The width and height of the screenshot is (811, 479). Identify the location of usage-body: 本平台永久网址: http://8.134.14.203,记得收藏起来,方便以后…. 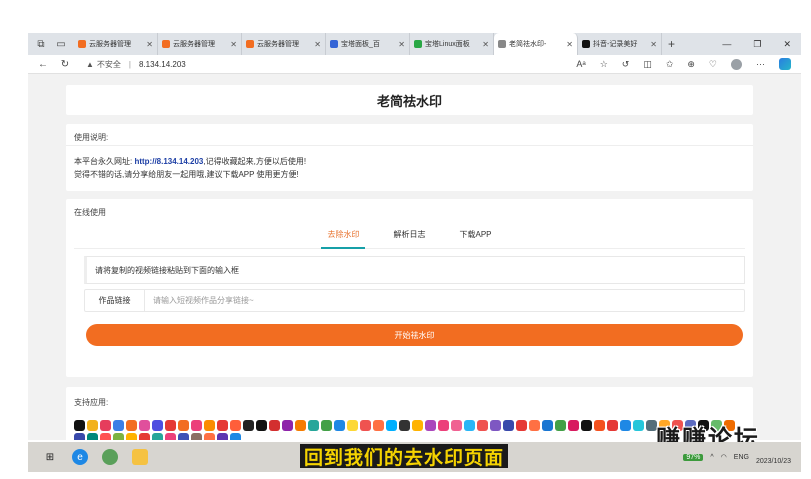
(409, 163).